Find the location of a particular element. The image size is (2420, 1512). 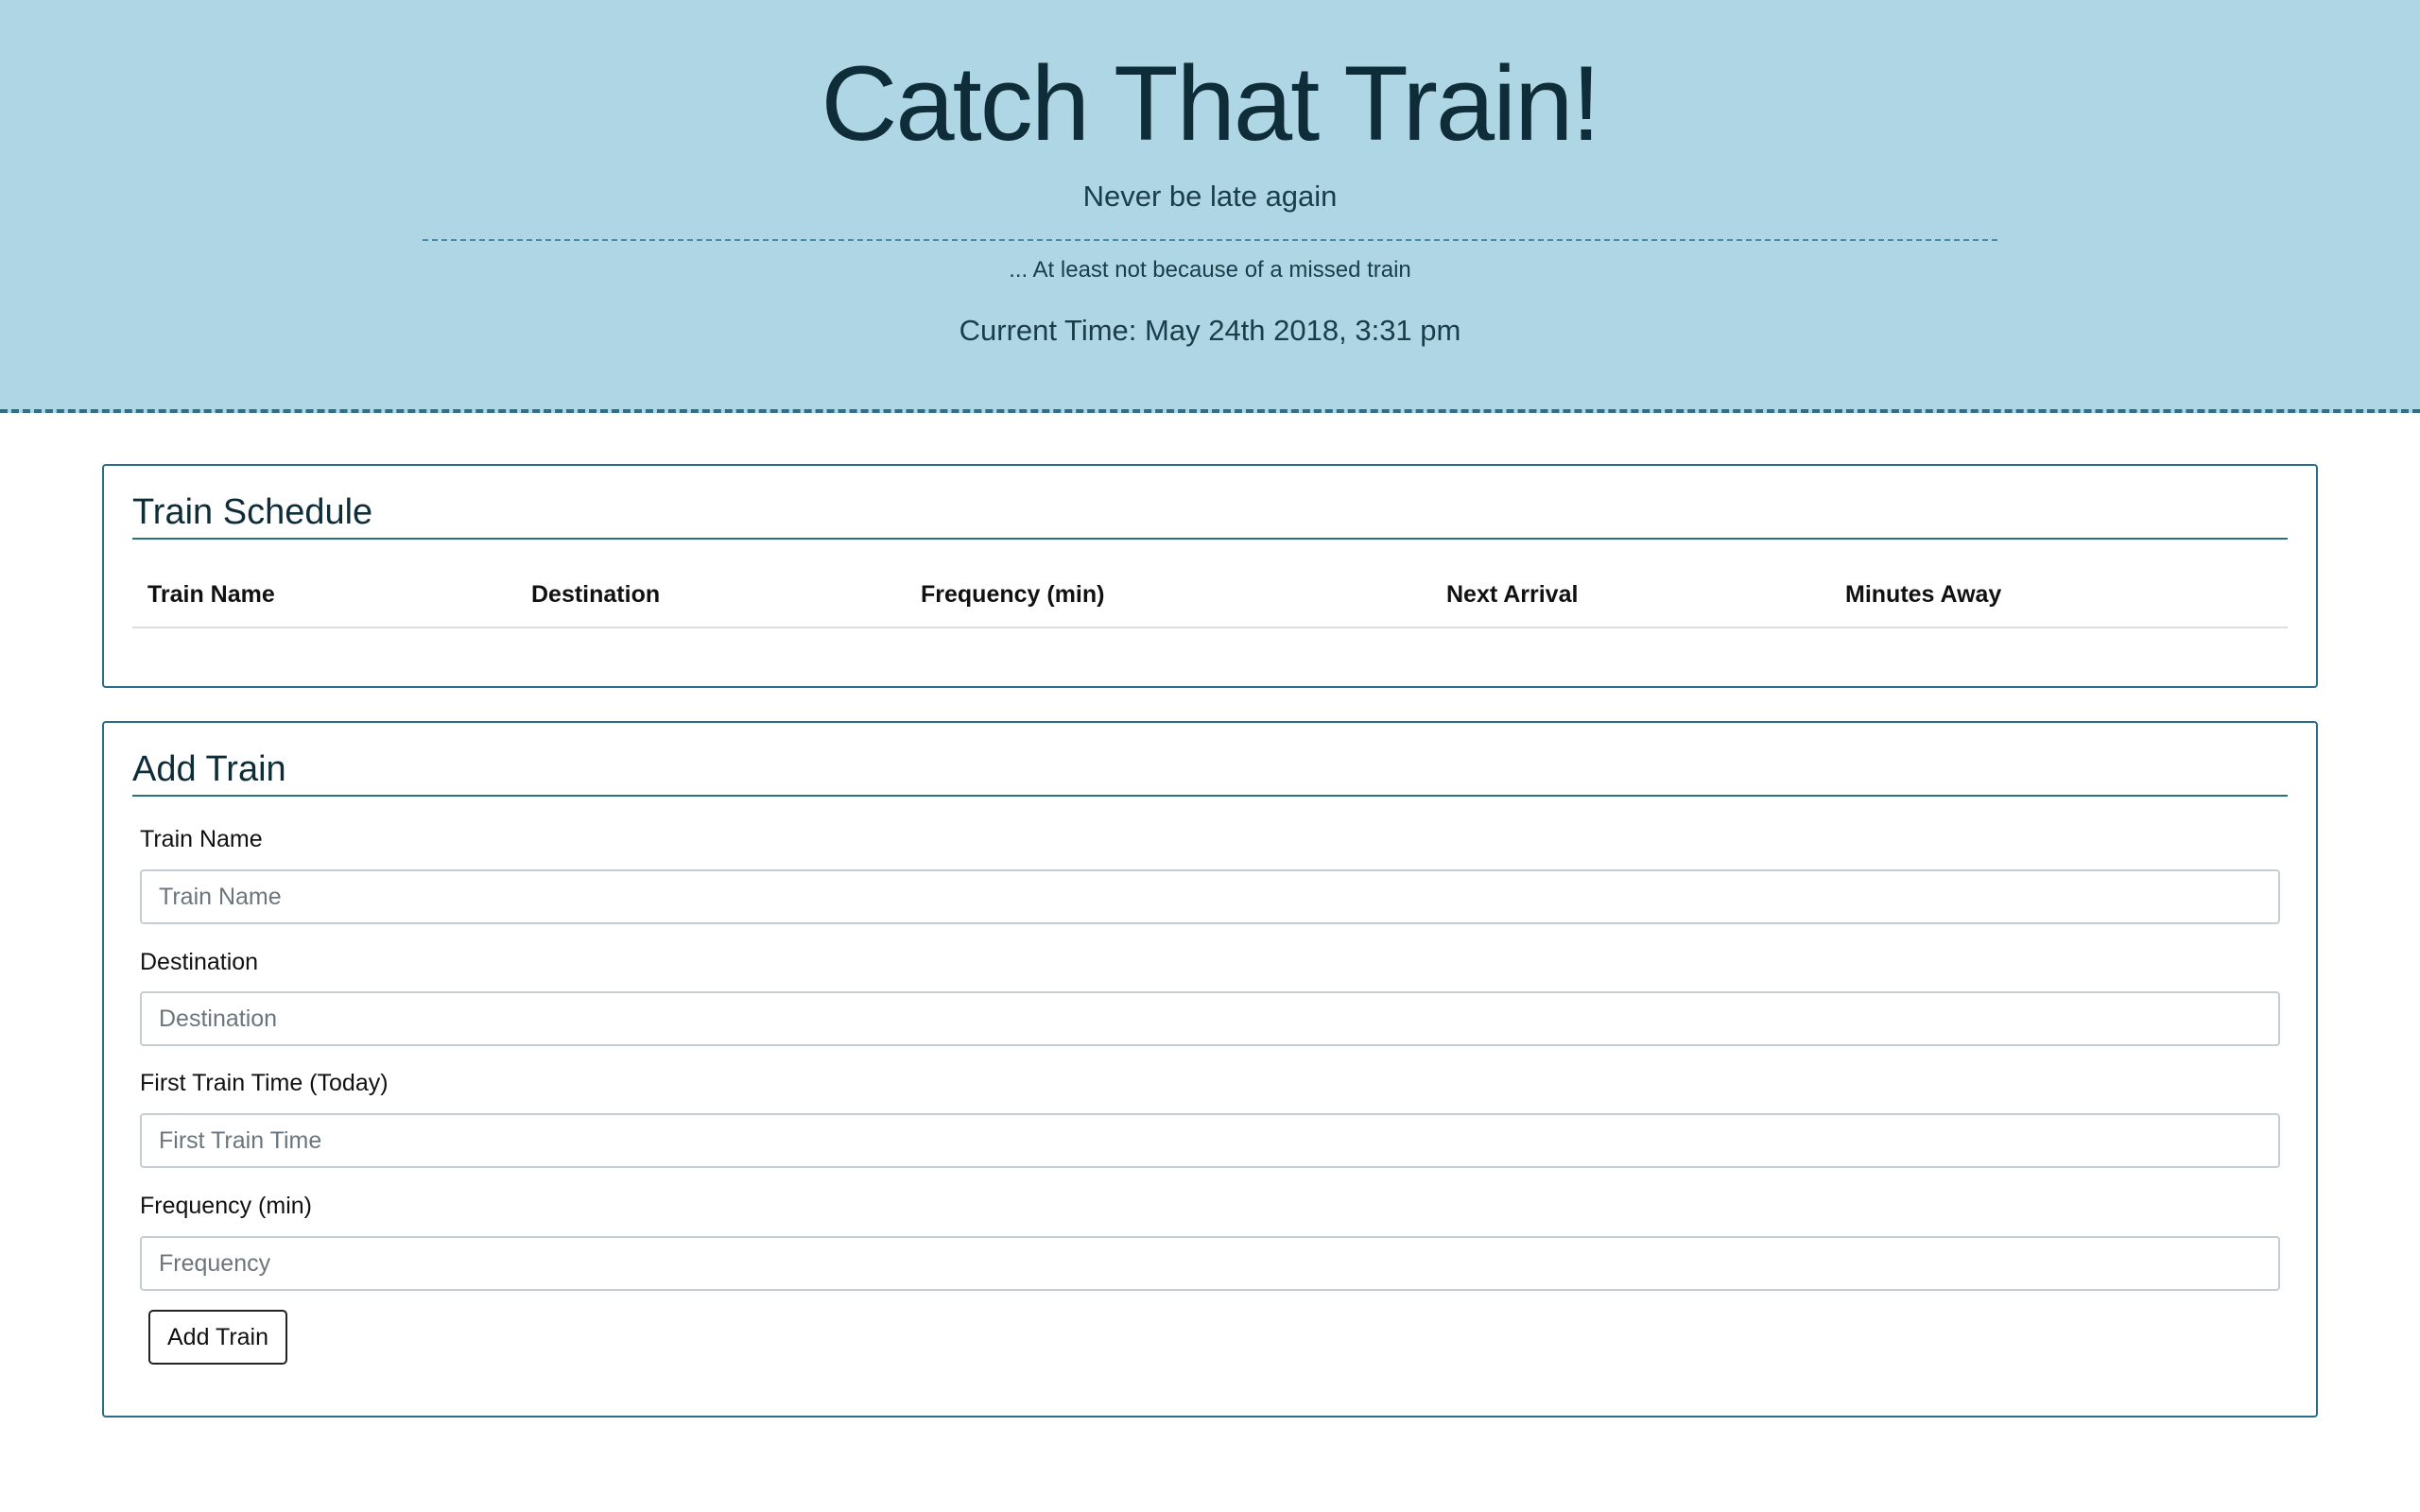

train-name-label: Train Name is located at coordinates (201, 839).